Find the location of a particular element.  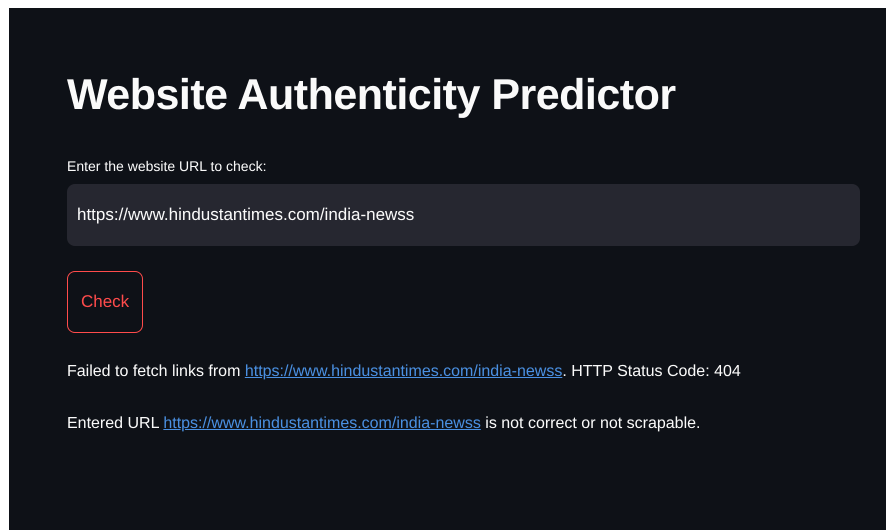

page-title: Website Authenticity Predictor is located at coordinates (372, 95).